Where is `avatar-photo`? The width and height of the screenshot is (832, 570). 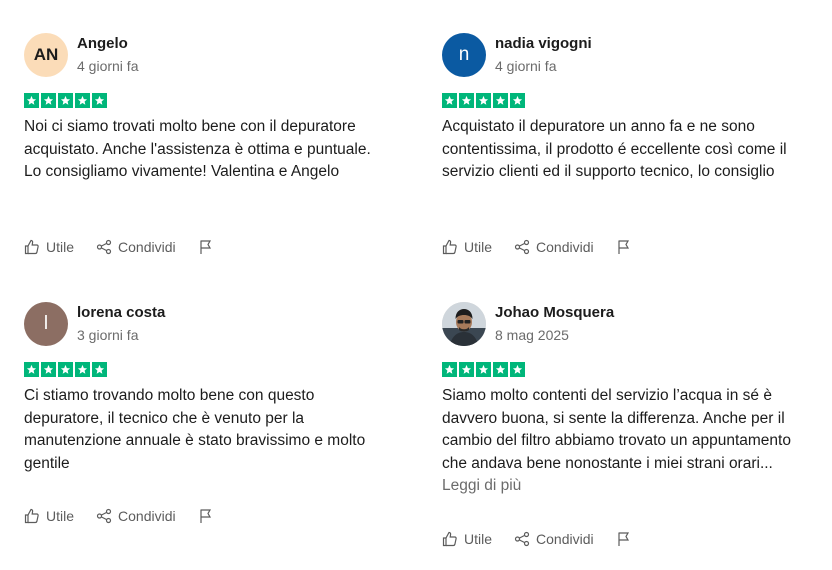 avatar-photo is located at coordinates (464, 324).